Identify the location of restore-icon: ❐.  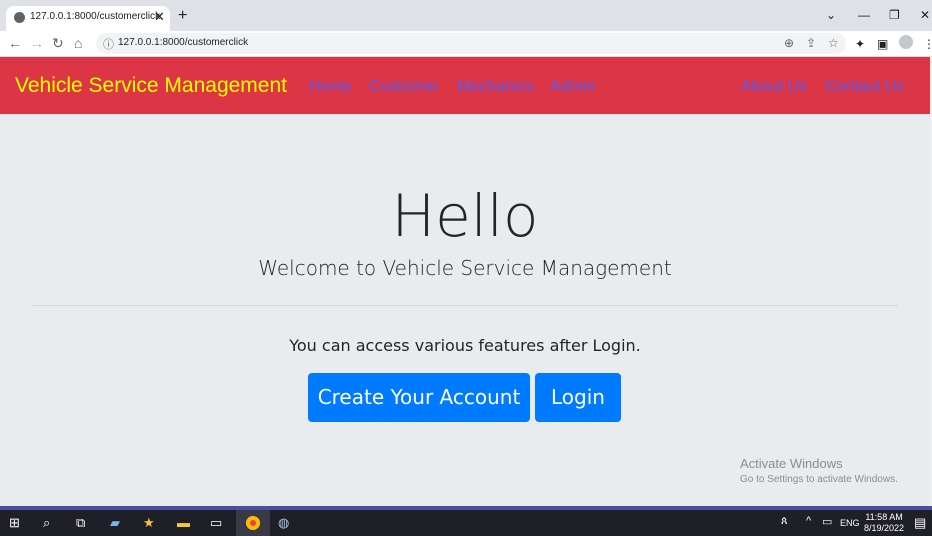
(894, 15).